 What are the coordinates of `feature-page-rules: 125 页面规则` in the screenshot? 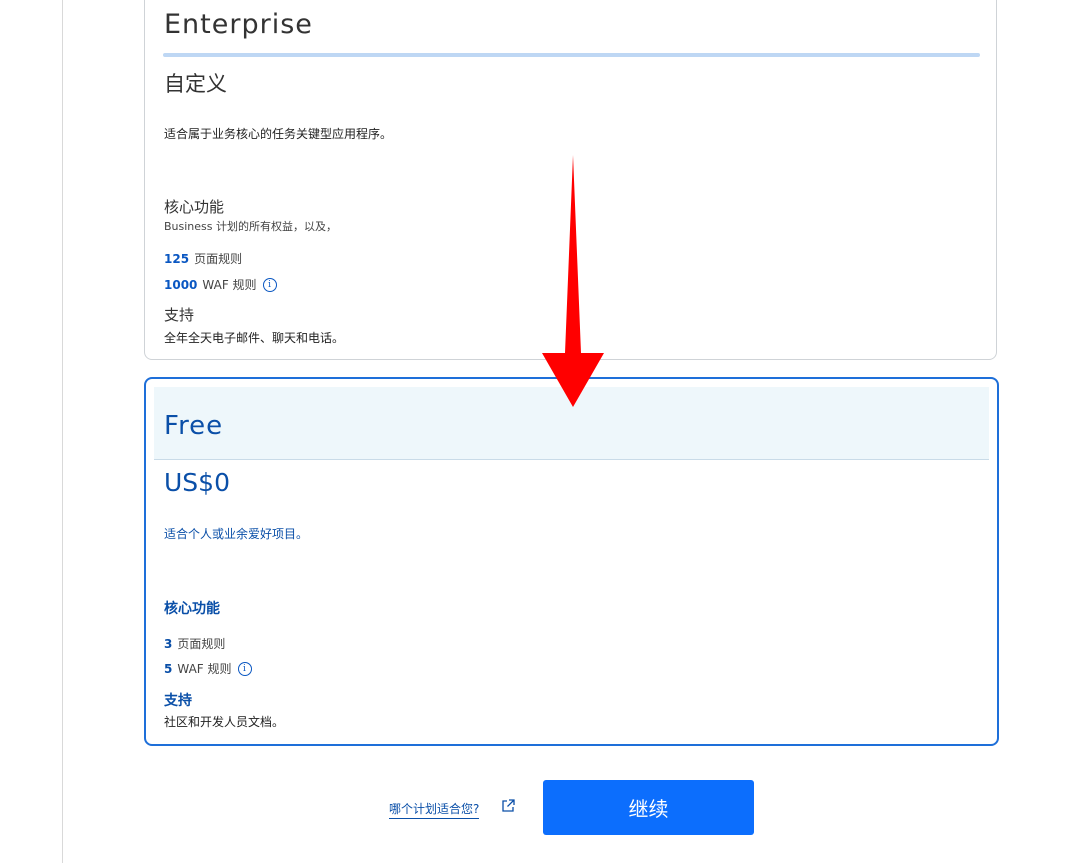 It's located at (203, 258).